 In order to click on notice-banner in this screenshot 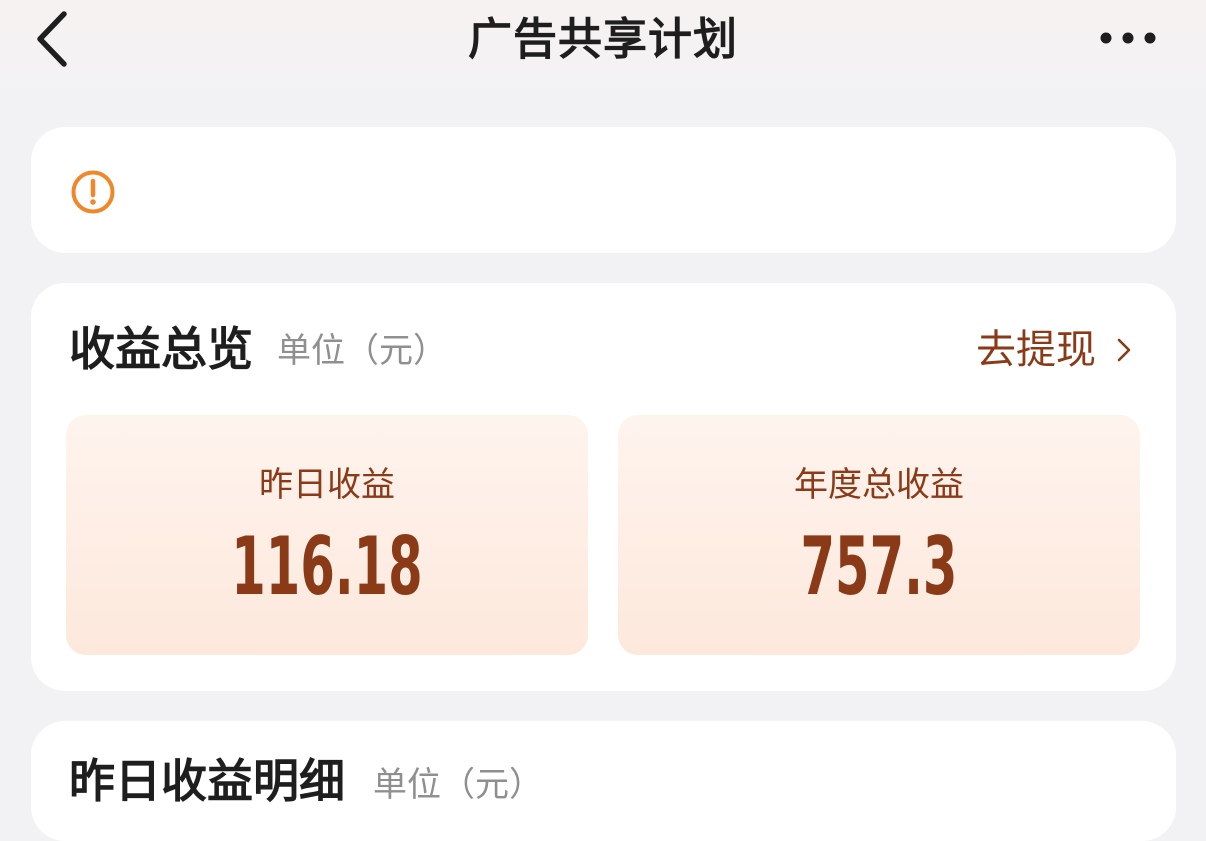, I will do `click(603, 190)`.